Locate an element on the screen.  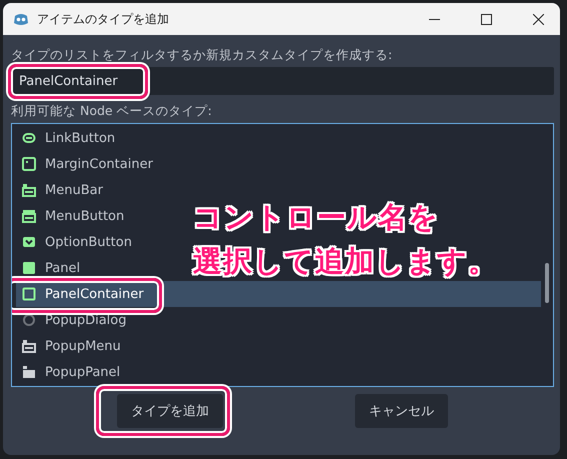
list-item: LinkButton is located at coordinates (69, 138).